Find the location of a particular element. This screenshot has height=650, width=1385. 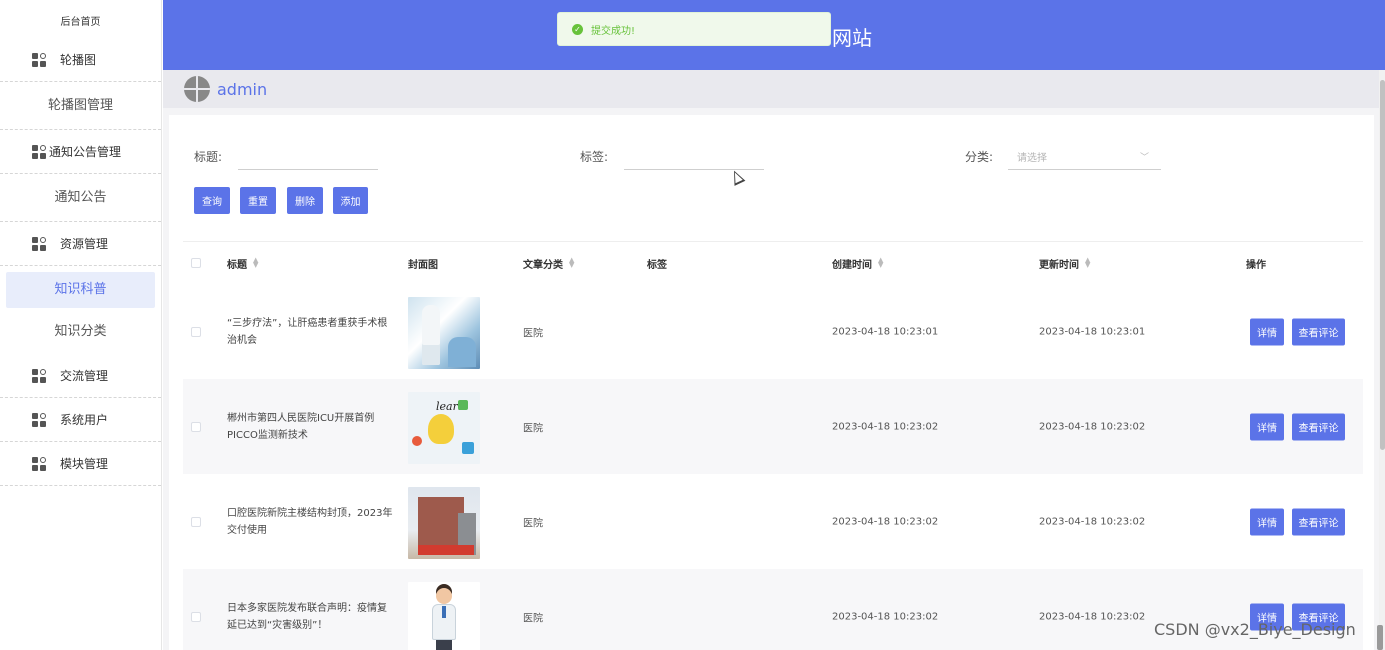

query-button: 查询 is located at coordinates (212, 200).